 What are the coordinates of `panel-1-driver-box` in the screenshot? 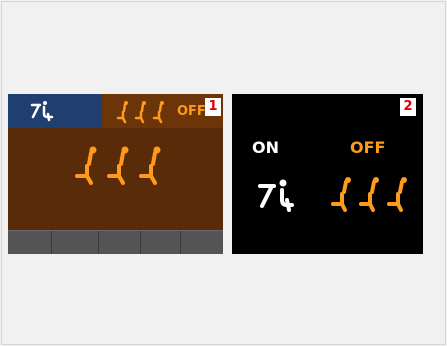 It's located at (55, 111).